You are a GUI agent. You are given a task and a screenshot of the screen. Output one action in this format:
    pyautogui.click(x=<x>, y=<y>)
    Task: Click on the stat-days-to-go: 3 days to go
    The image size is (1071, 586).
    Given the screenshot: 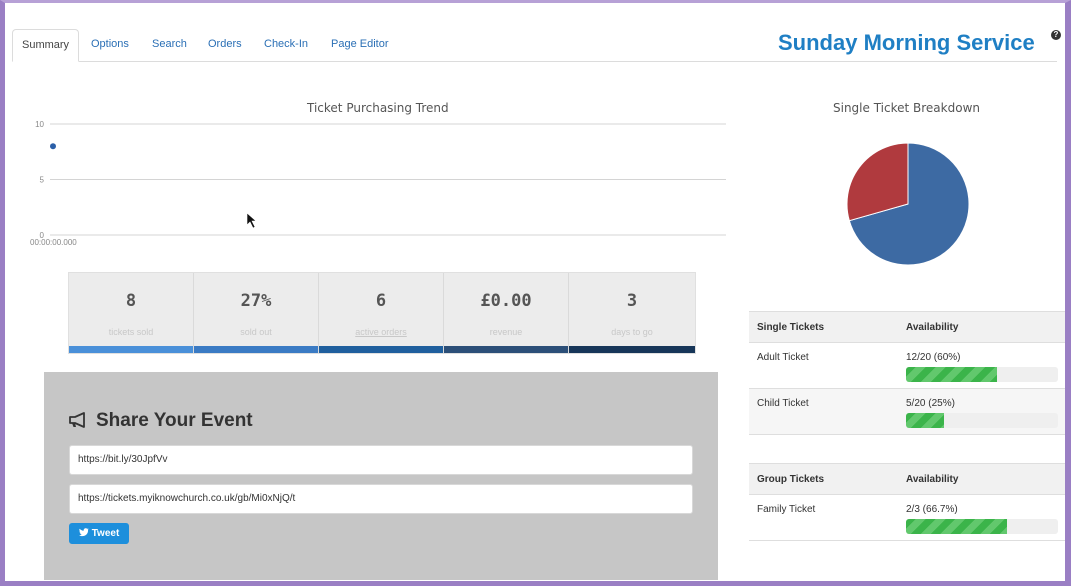 What is the action you would take?
    pyautogui.click(x=632, y=313)
    